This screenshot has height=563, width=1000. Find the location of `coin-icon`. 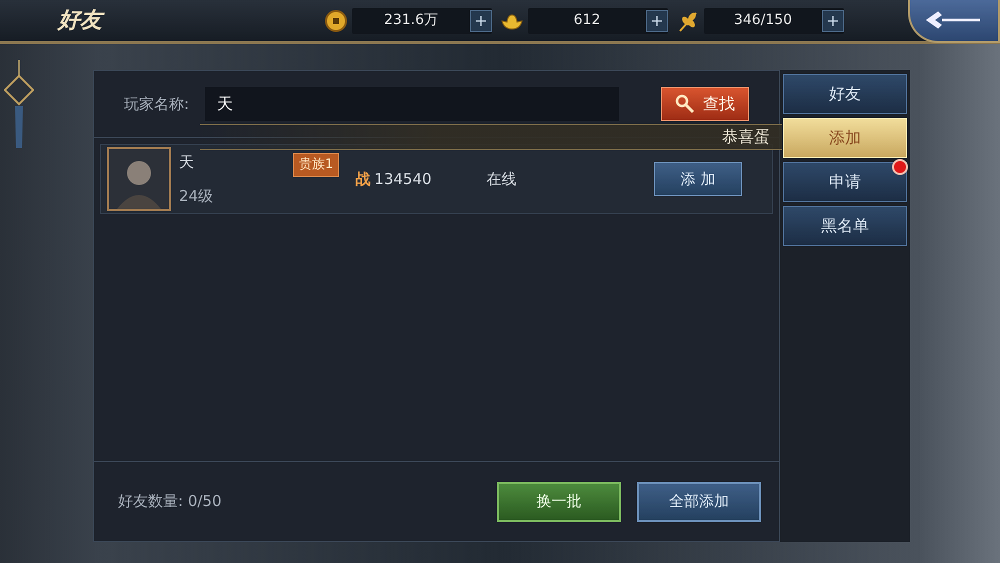

coin-icon is located at coordinates (336, 20).